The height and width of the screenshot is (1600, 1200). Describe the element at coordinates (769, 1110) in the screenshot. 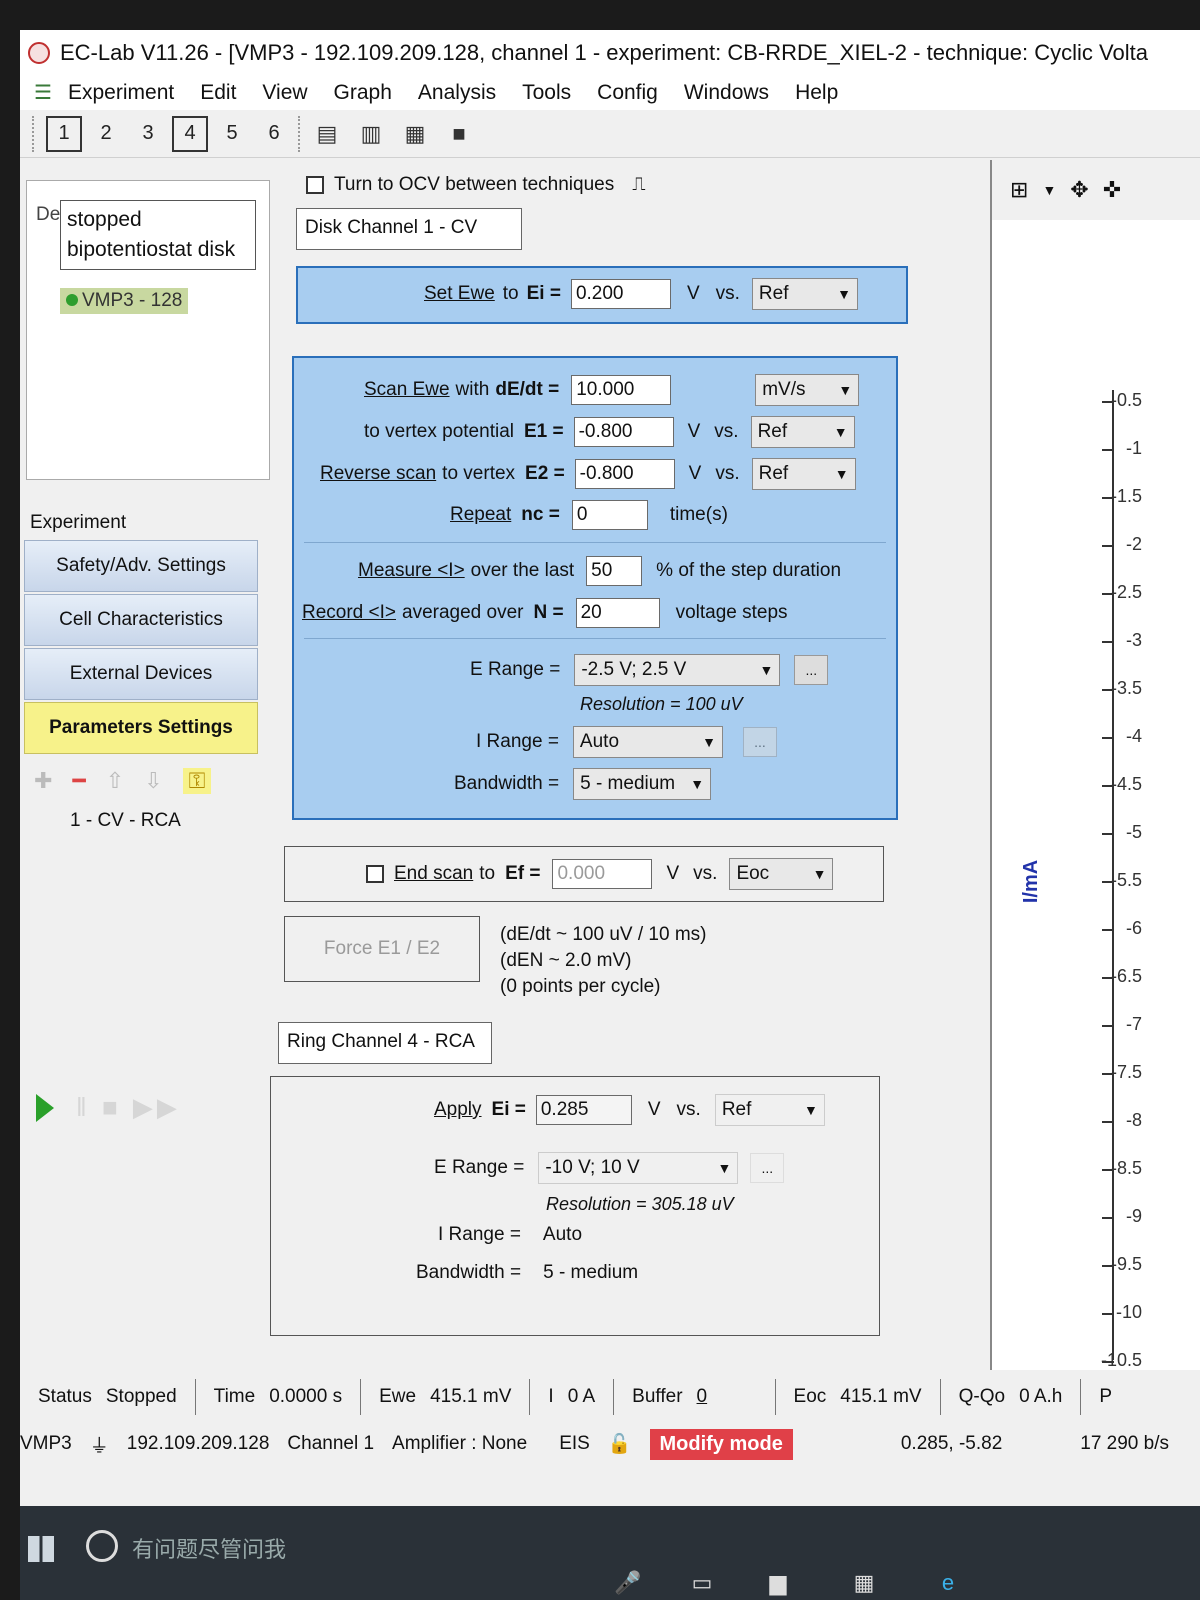

I see `ring-reference-select: Ref ▼` at that location.